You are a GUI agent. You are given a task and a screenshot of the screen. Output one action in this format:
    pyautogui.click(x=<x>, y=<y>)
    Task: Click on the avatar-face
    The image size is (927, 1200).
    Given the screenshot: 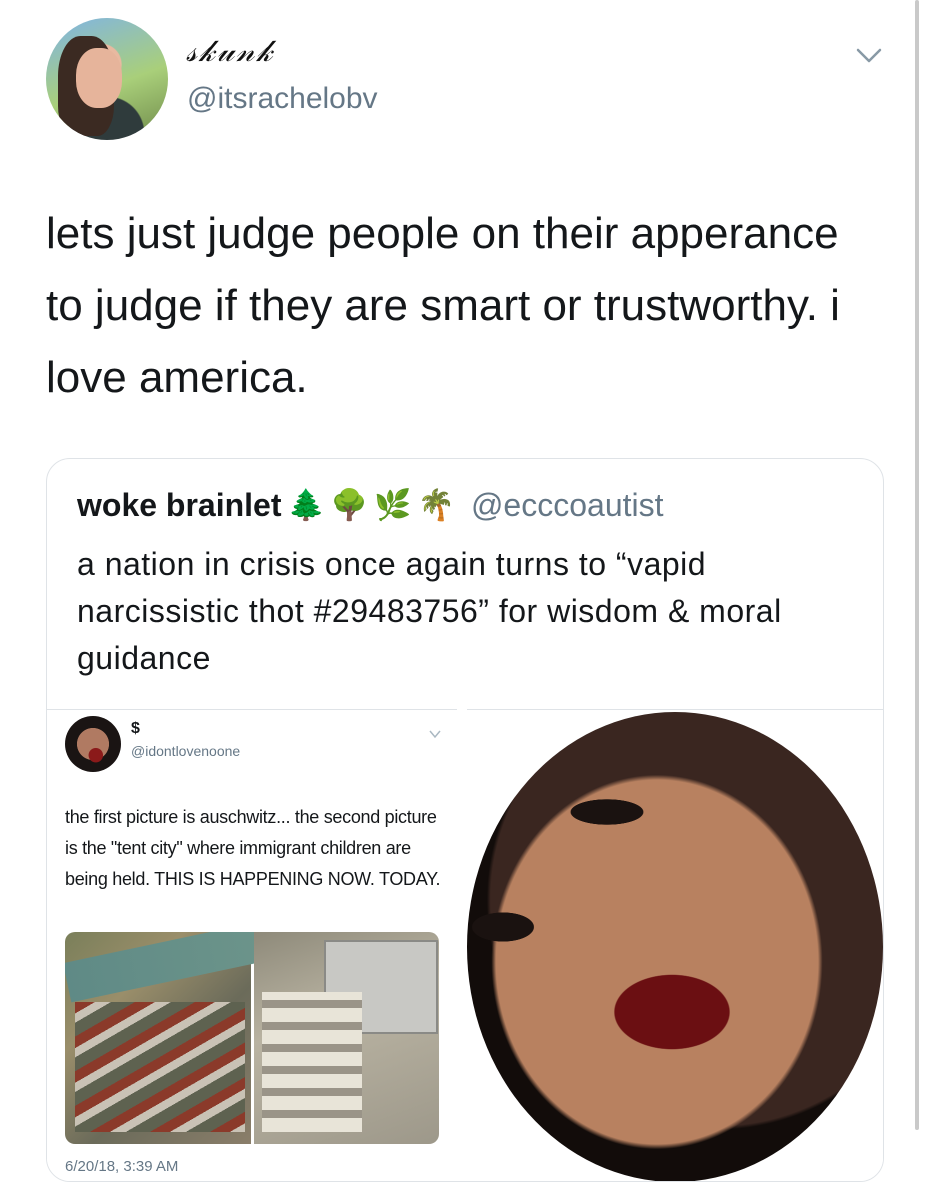 What is the action you would take?
    pyautogui.click(x=99, y=78)
    